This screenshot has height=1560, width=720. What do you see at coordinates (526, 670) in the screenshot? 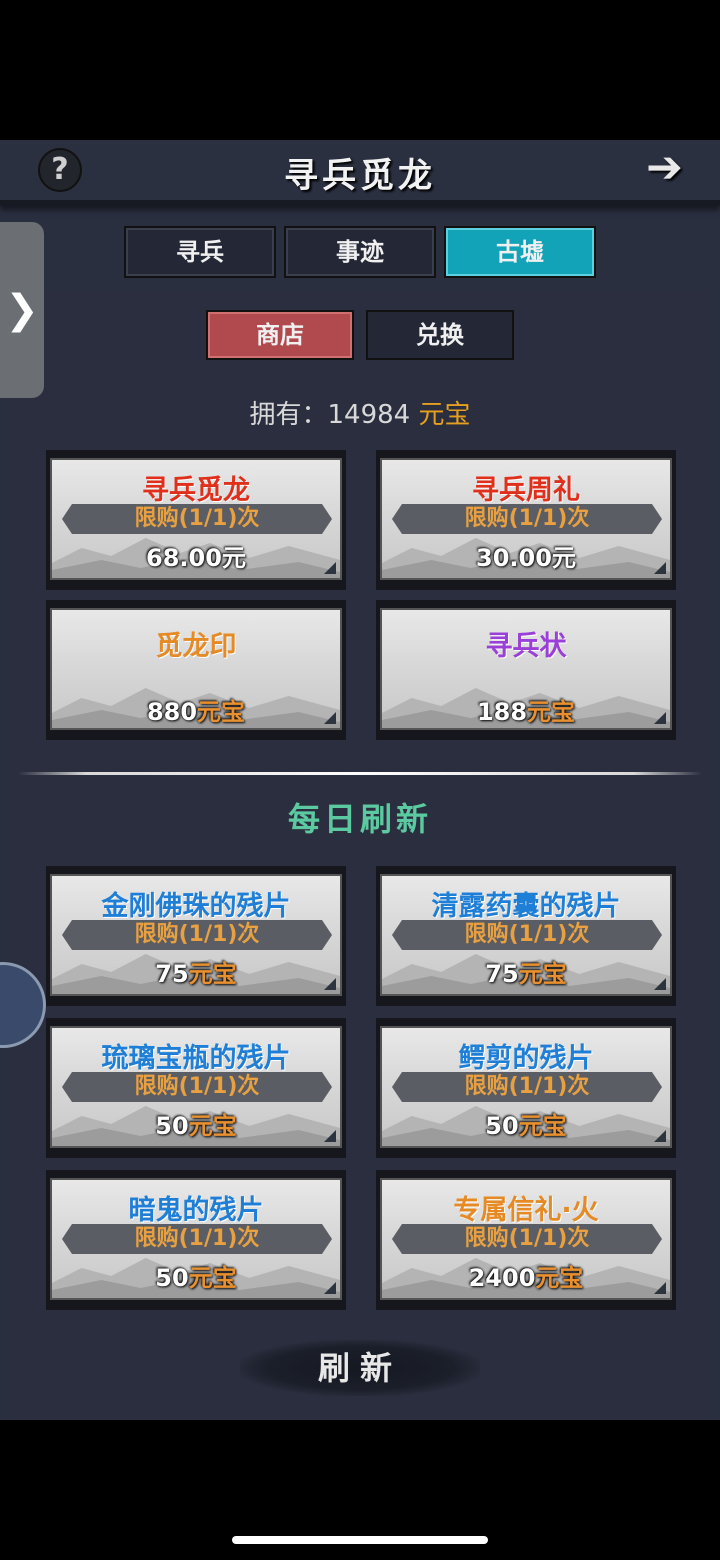
I see `shop-item-card: 寻兵状 188元宝` at bounding box center [526, 670].